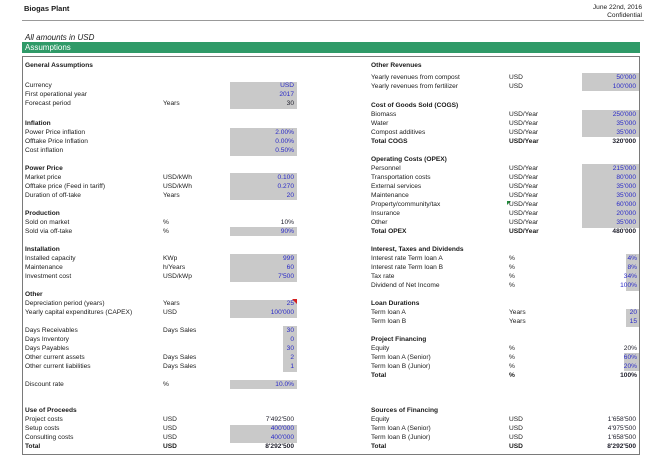  What do you see at coordinates (166, 231) in the screenshot?
I see `unit-sold-offtake: %` at bounding box center [166, 231].